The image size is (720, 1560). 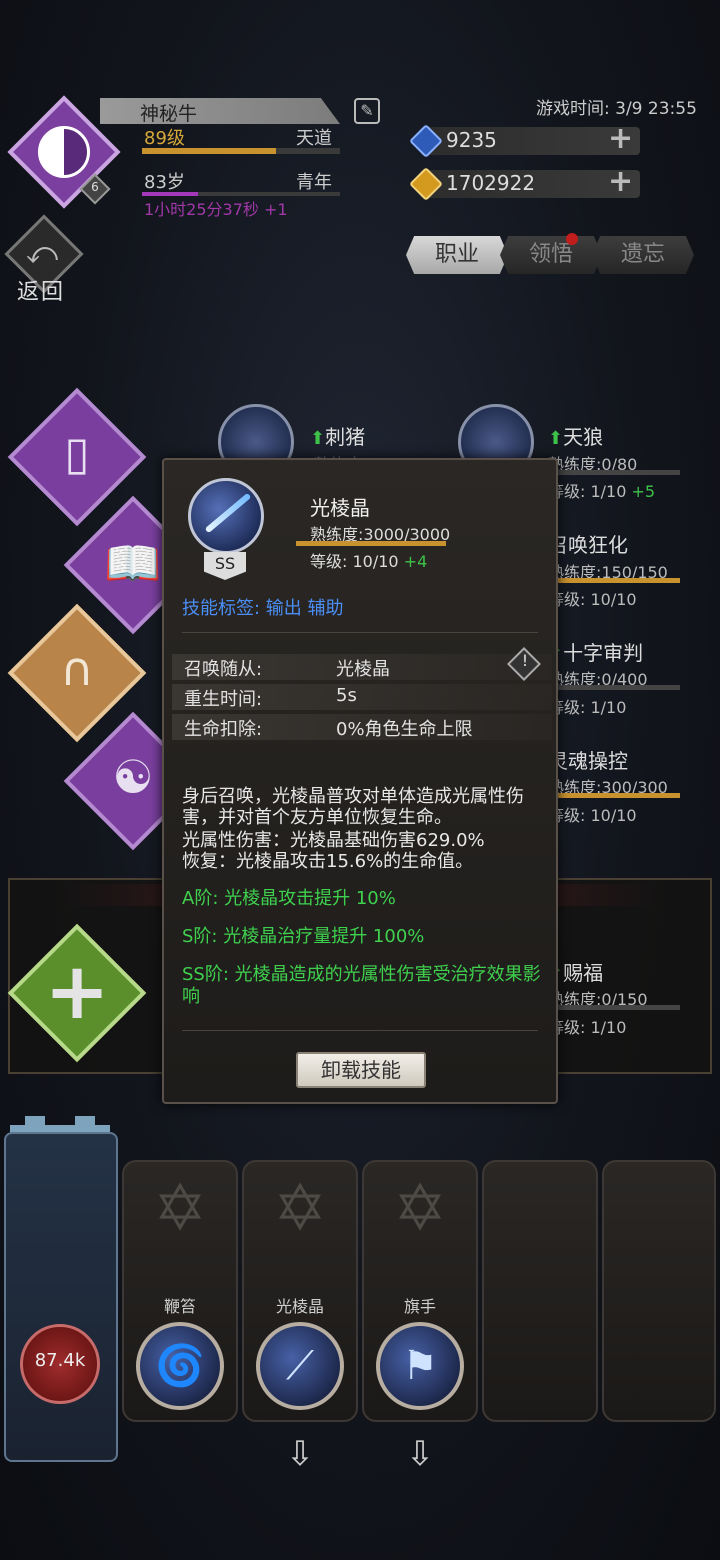 What do you see at coordinates (587, 1027) in the screenshot?
I see `skill-level-blessing: 等级: 1/10` at bounding box center [587, 1027].